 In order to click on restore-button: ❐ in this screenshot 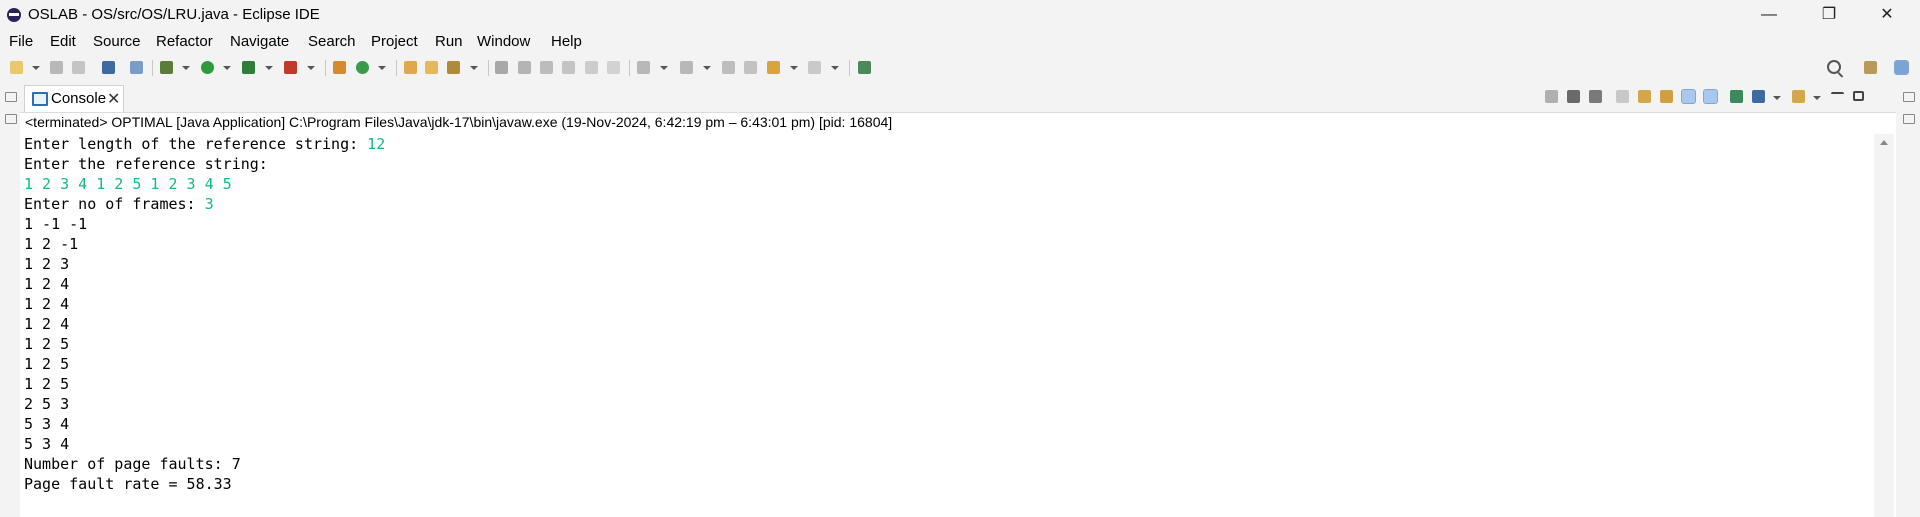, I will do `click(1829, 15)`.